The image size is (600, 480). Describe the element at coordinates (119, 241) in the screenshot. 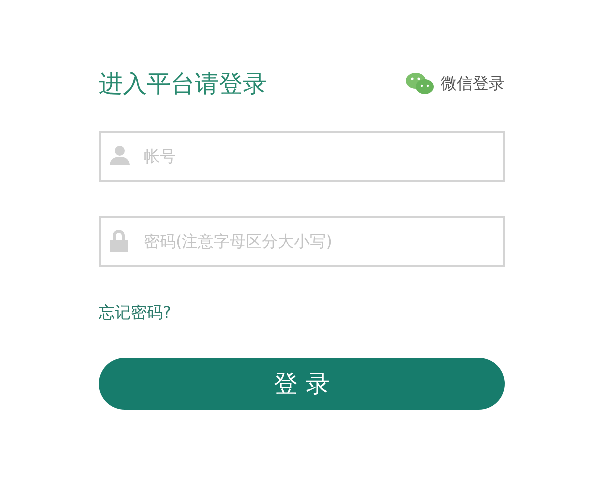

I see `lock-icon` at that location.